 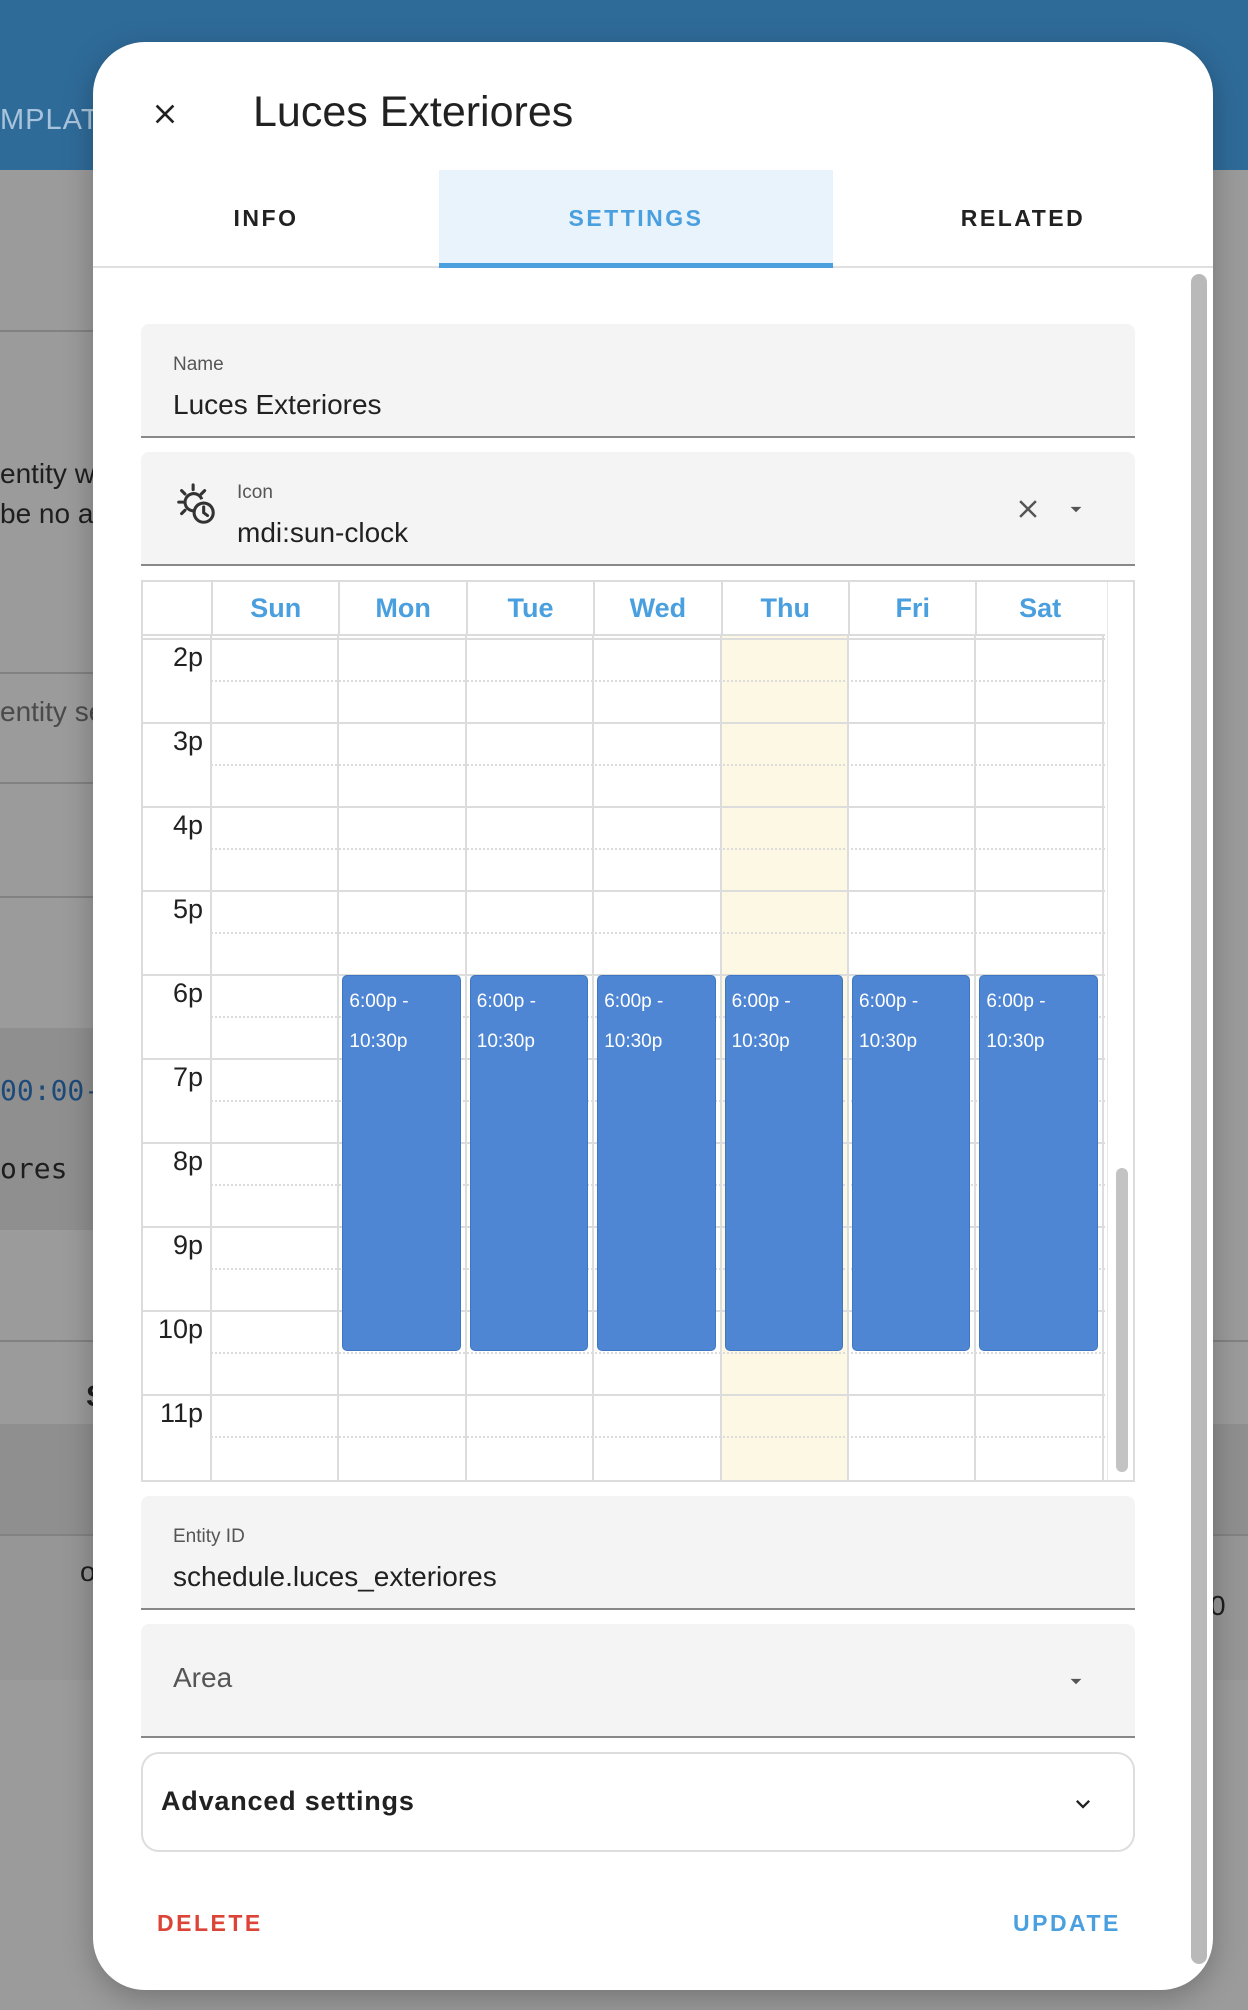 I want to click on time-label: 8p, so click(x=187, y=1161).